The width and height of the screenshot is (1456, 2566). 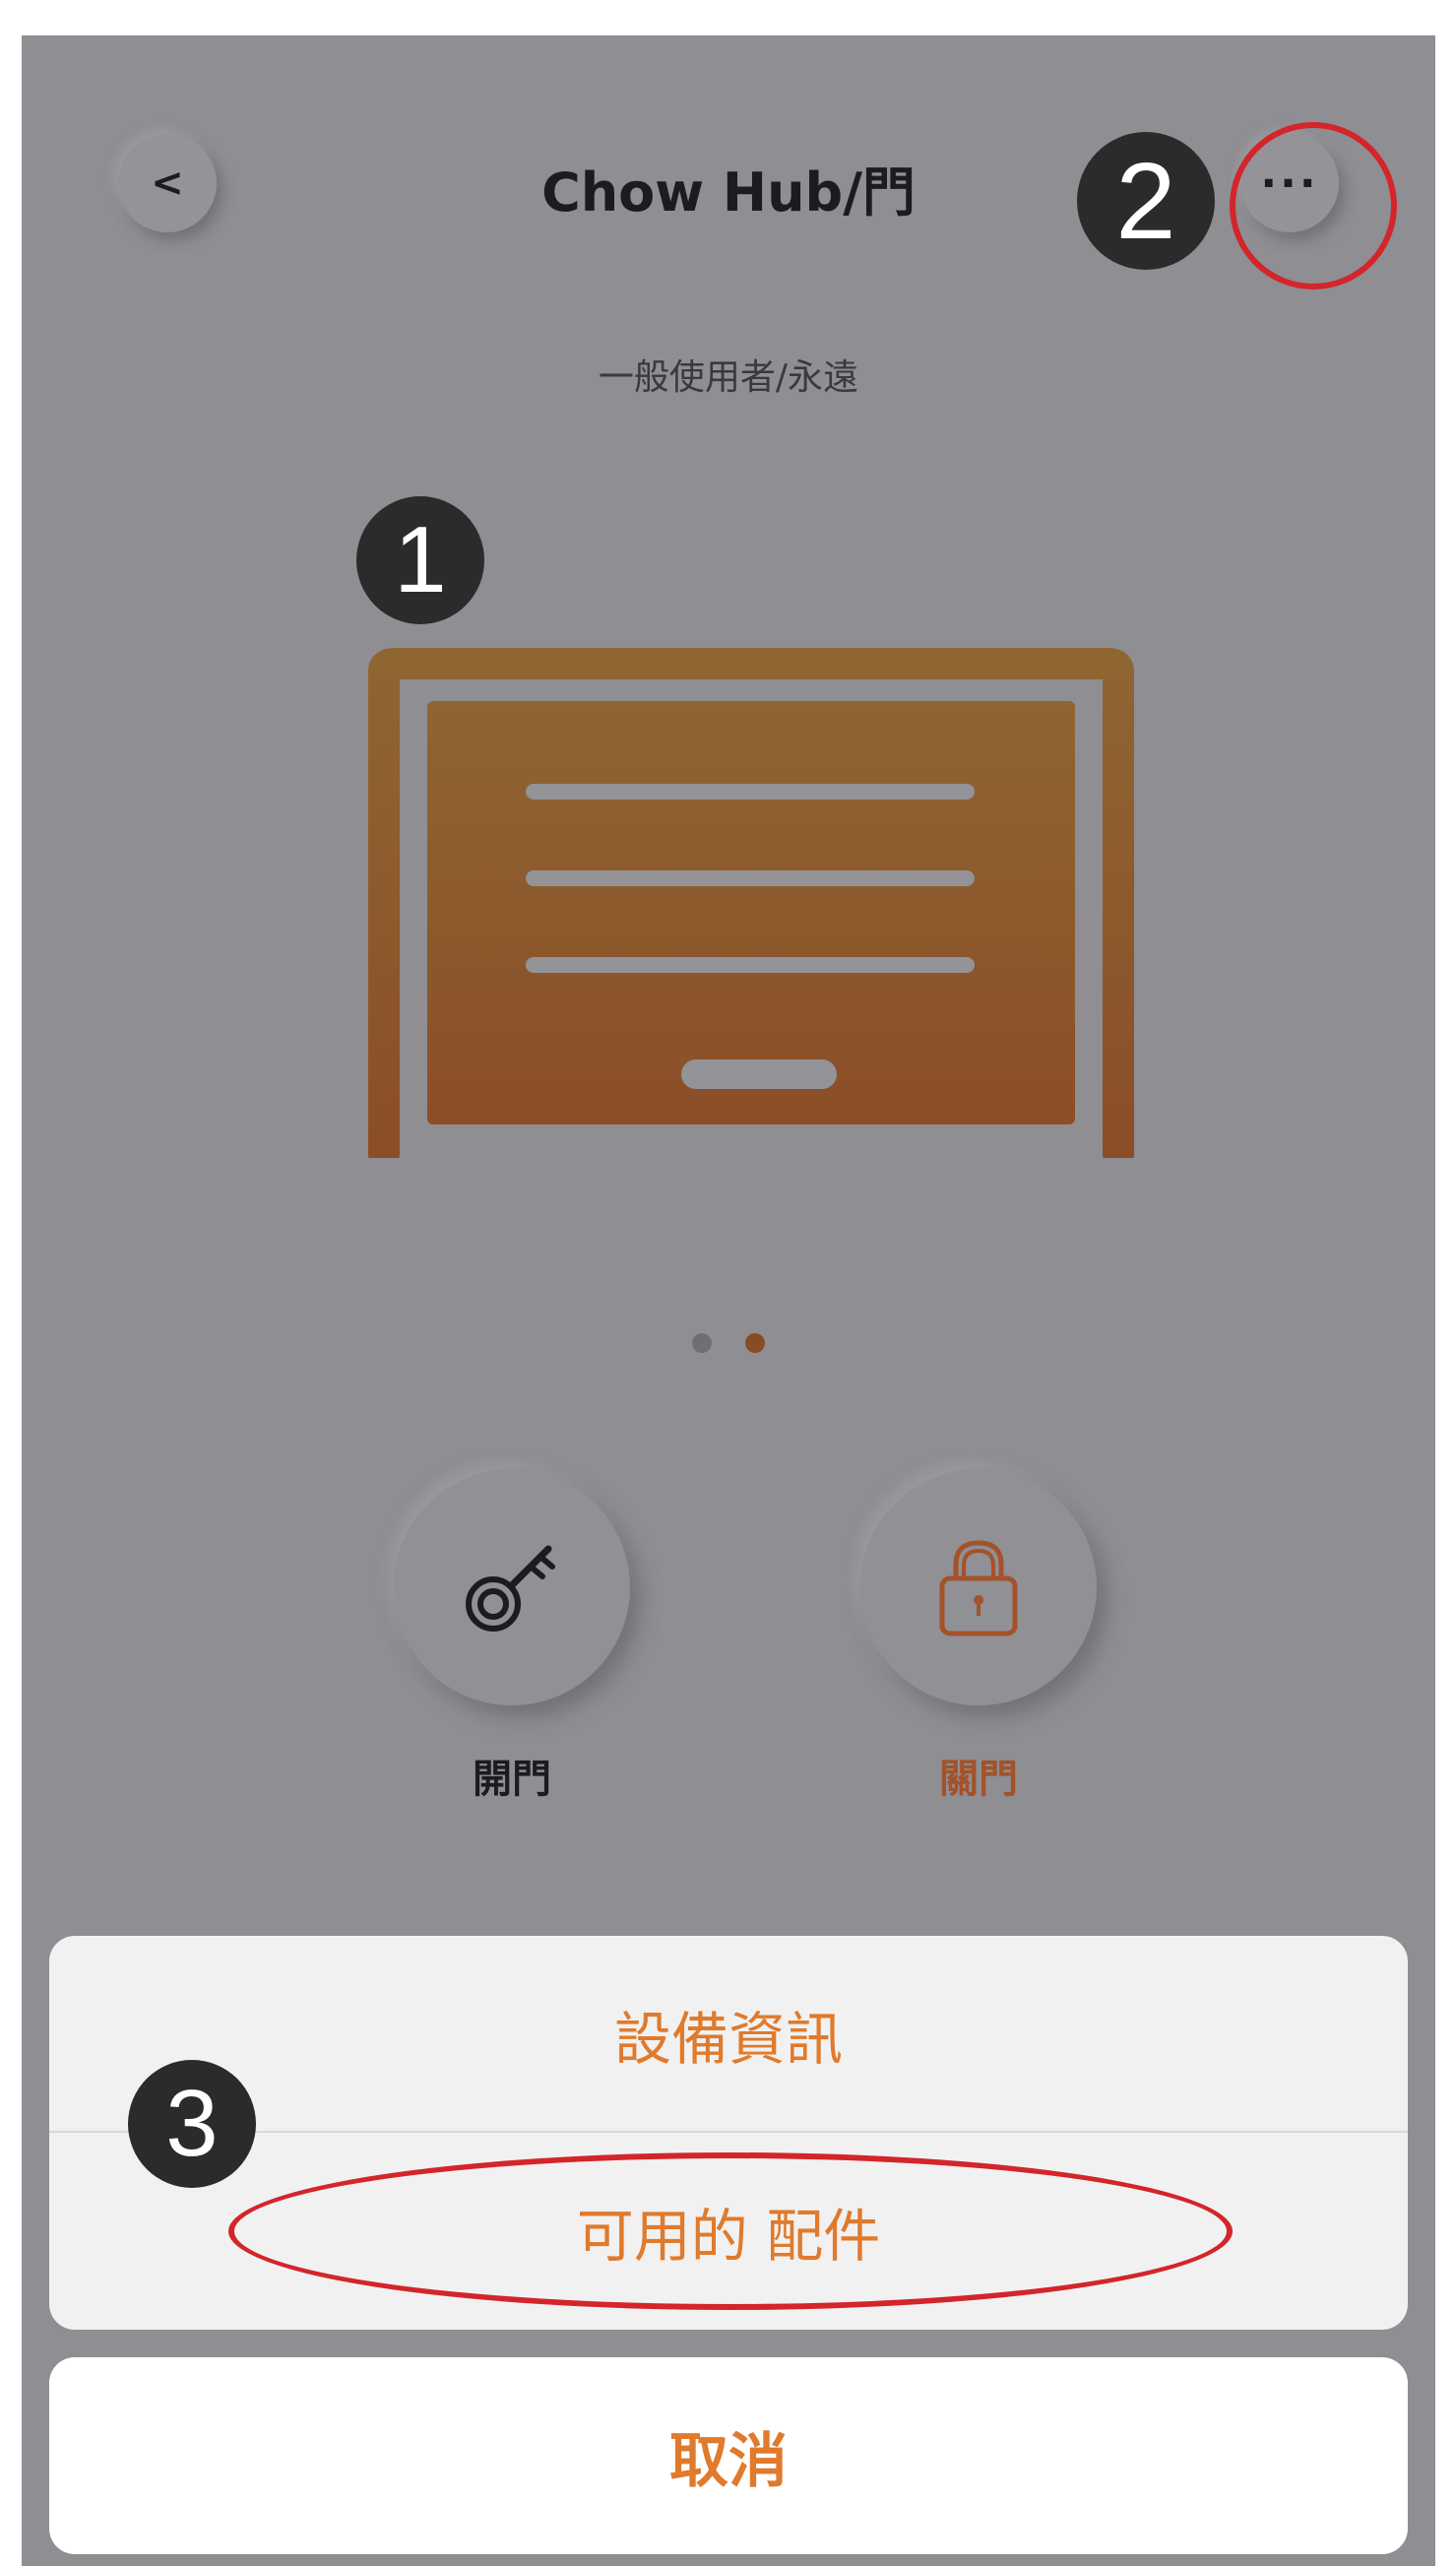 I want to click on key-icon, so click(x=510, y=1588).